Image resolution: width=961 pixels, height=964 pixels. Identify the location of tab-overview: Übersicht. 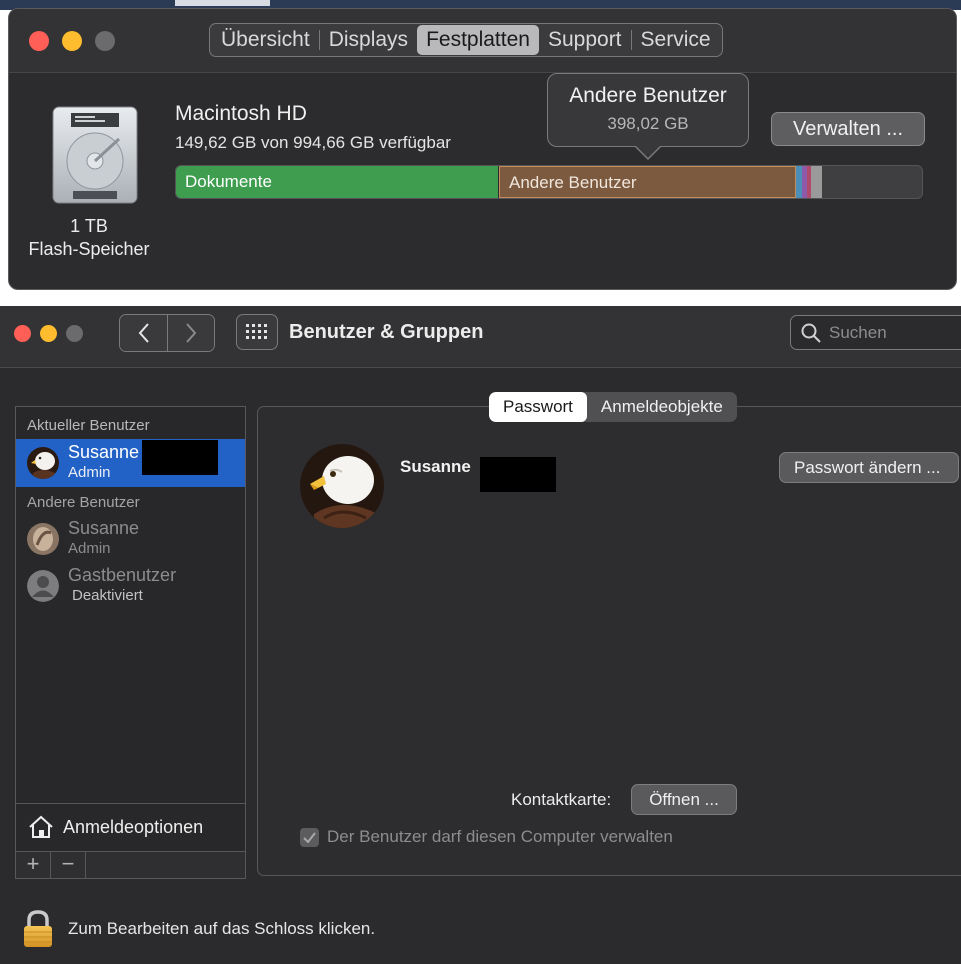
(265, 40).